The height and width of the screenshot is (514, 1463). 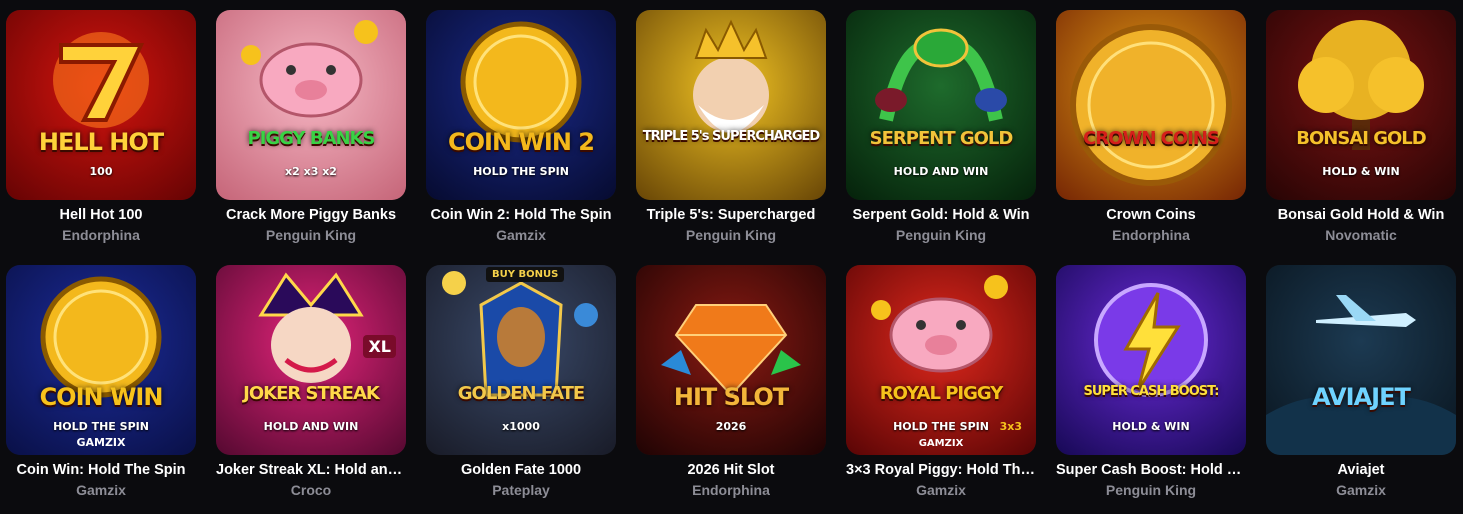 I want to click on game-logo-text: COIN WIN 2, so click(x=521, y=142).